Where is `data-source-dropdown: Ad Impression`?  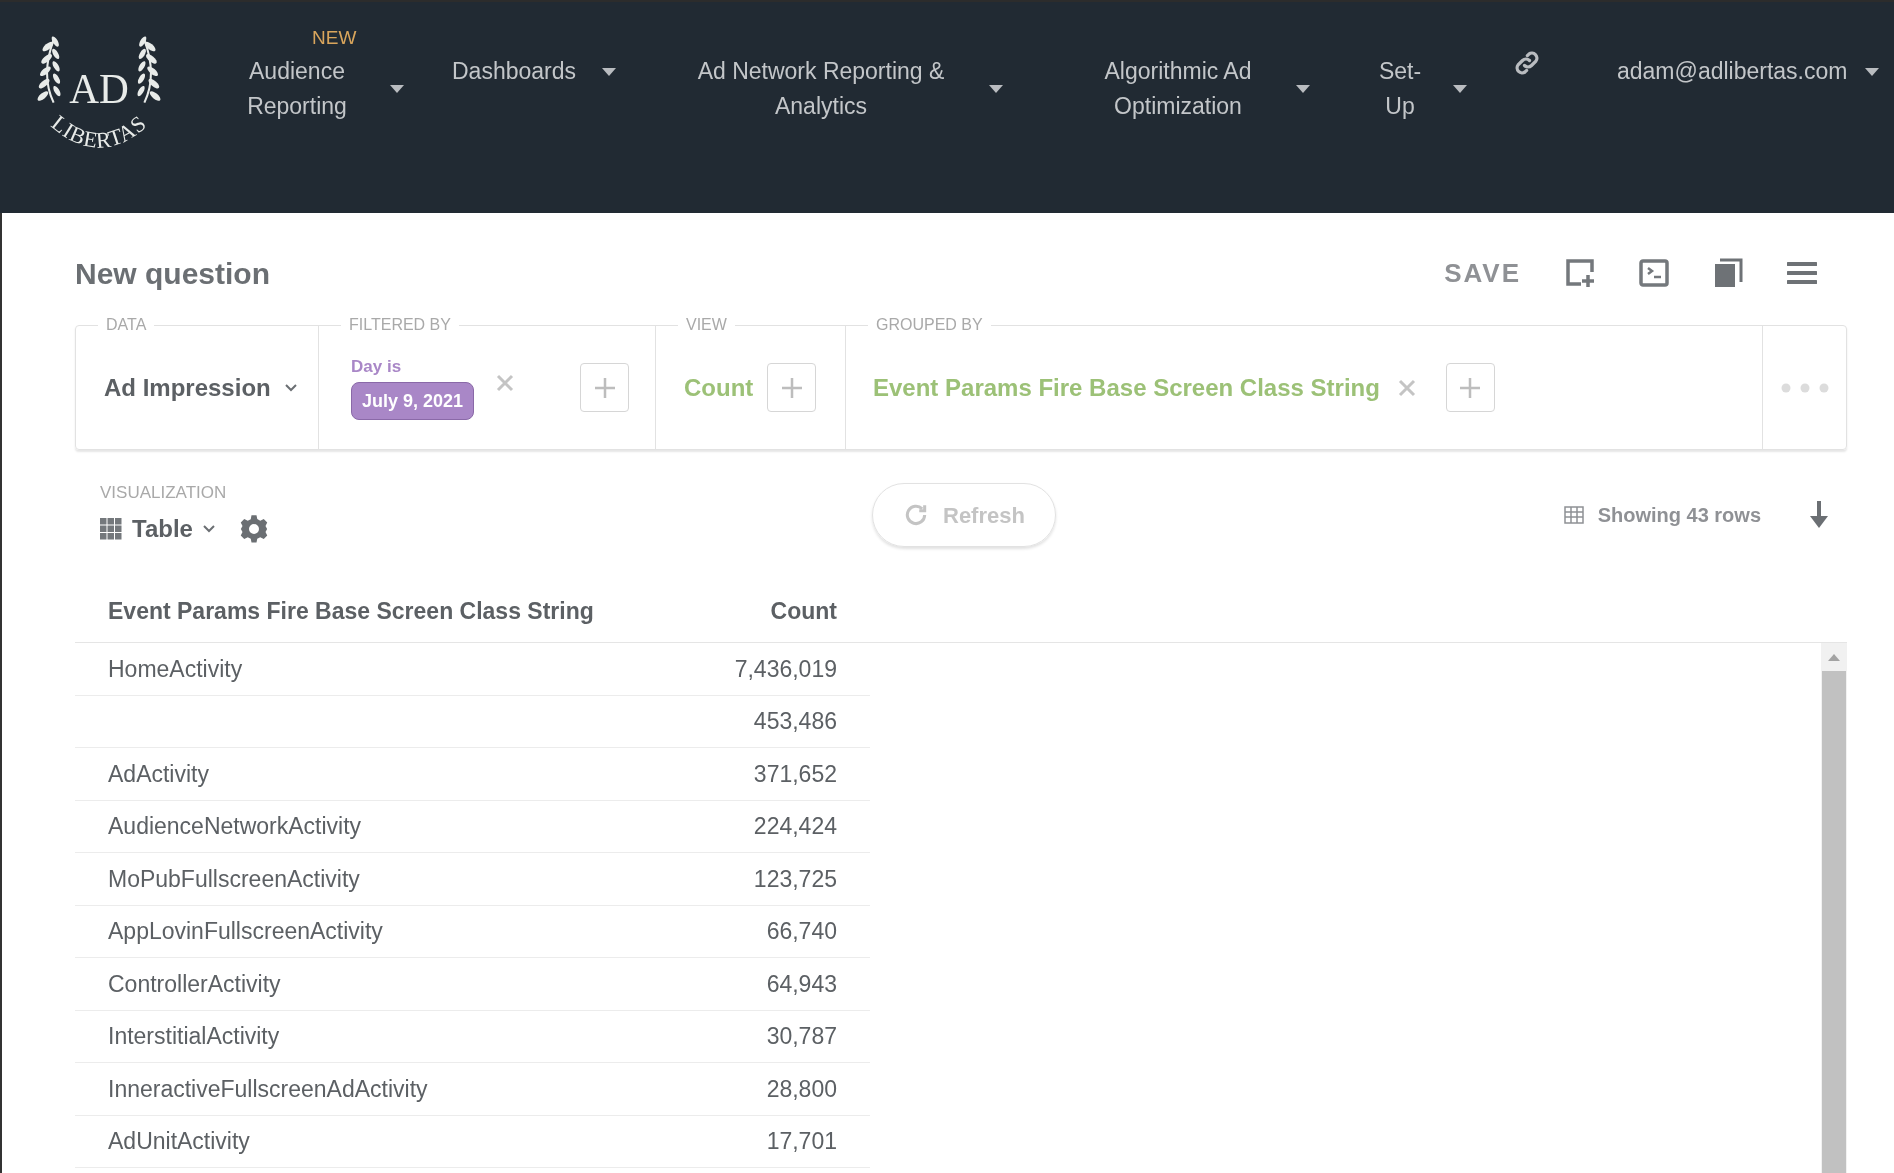 data-source-dropdown: Ad Impression is located at coordinates (200, 387).